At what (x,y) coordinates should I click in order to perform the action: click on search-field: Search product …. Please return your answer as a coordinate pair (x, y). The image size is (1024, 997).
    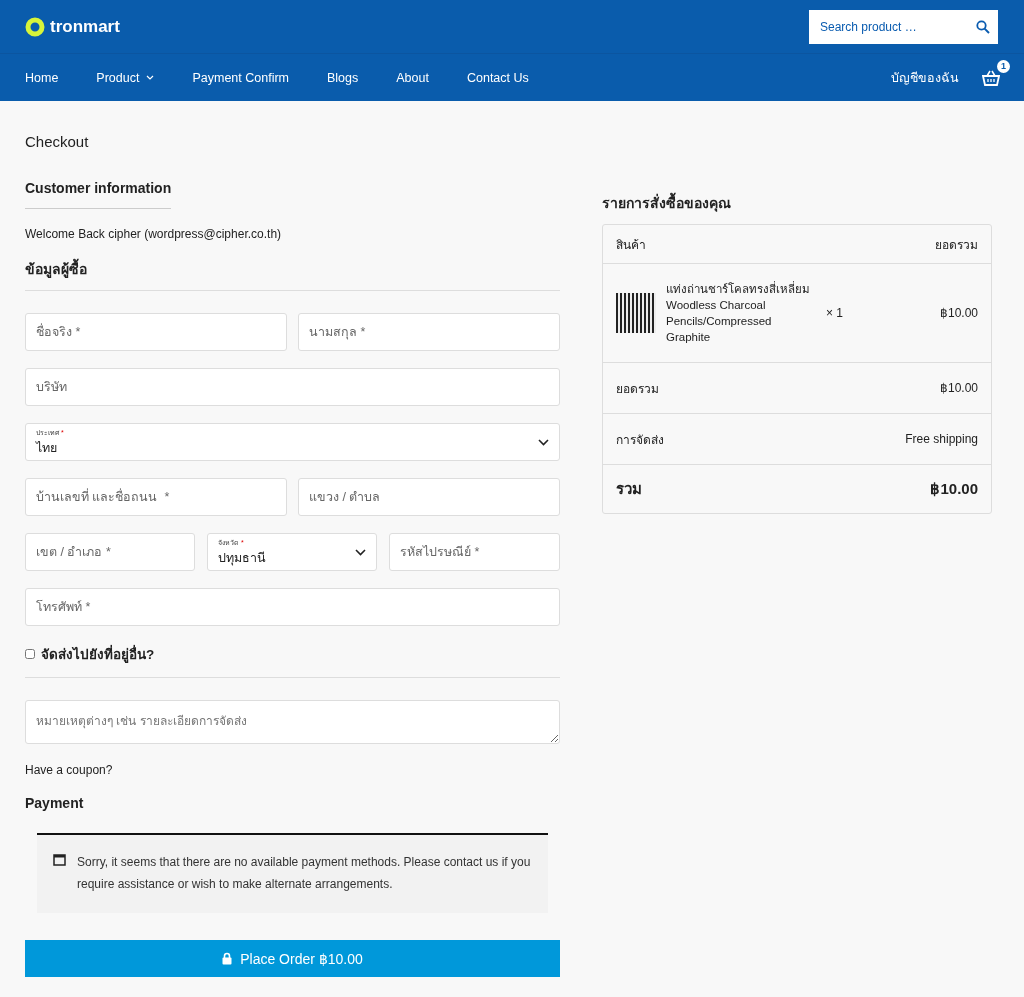
    Looking at the image, I should click on (903, 26).